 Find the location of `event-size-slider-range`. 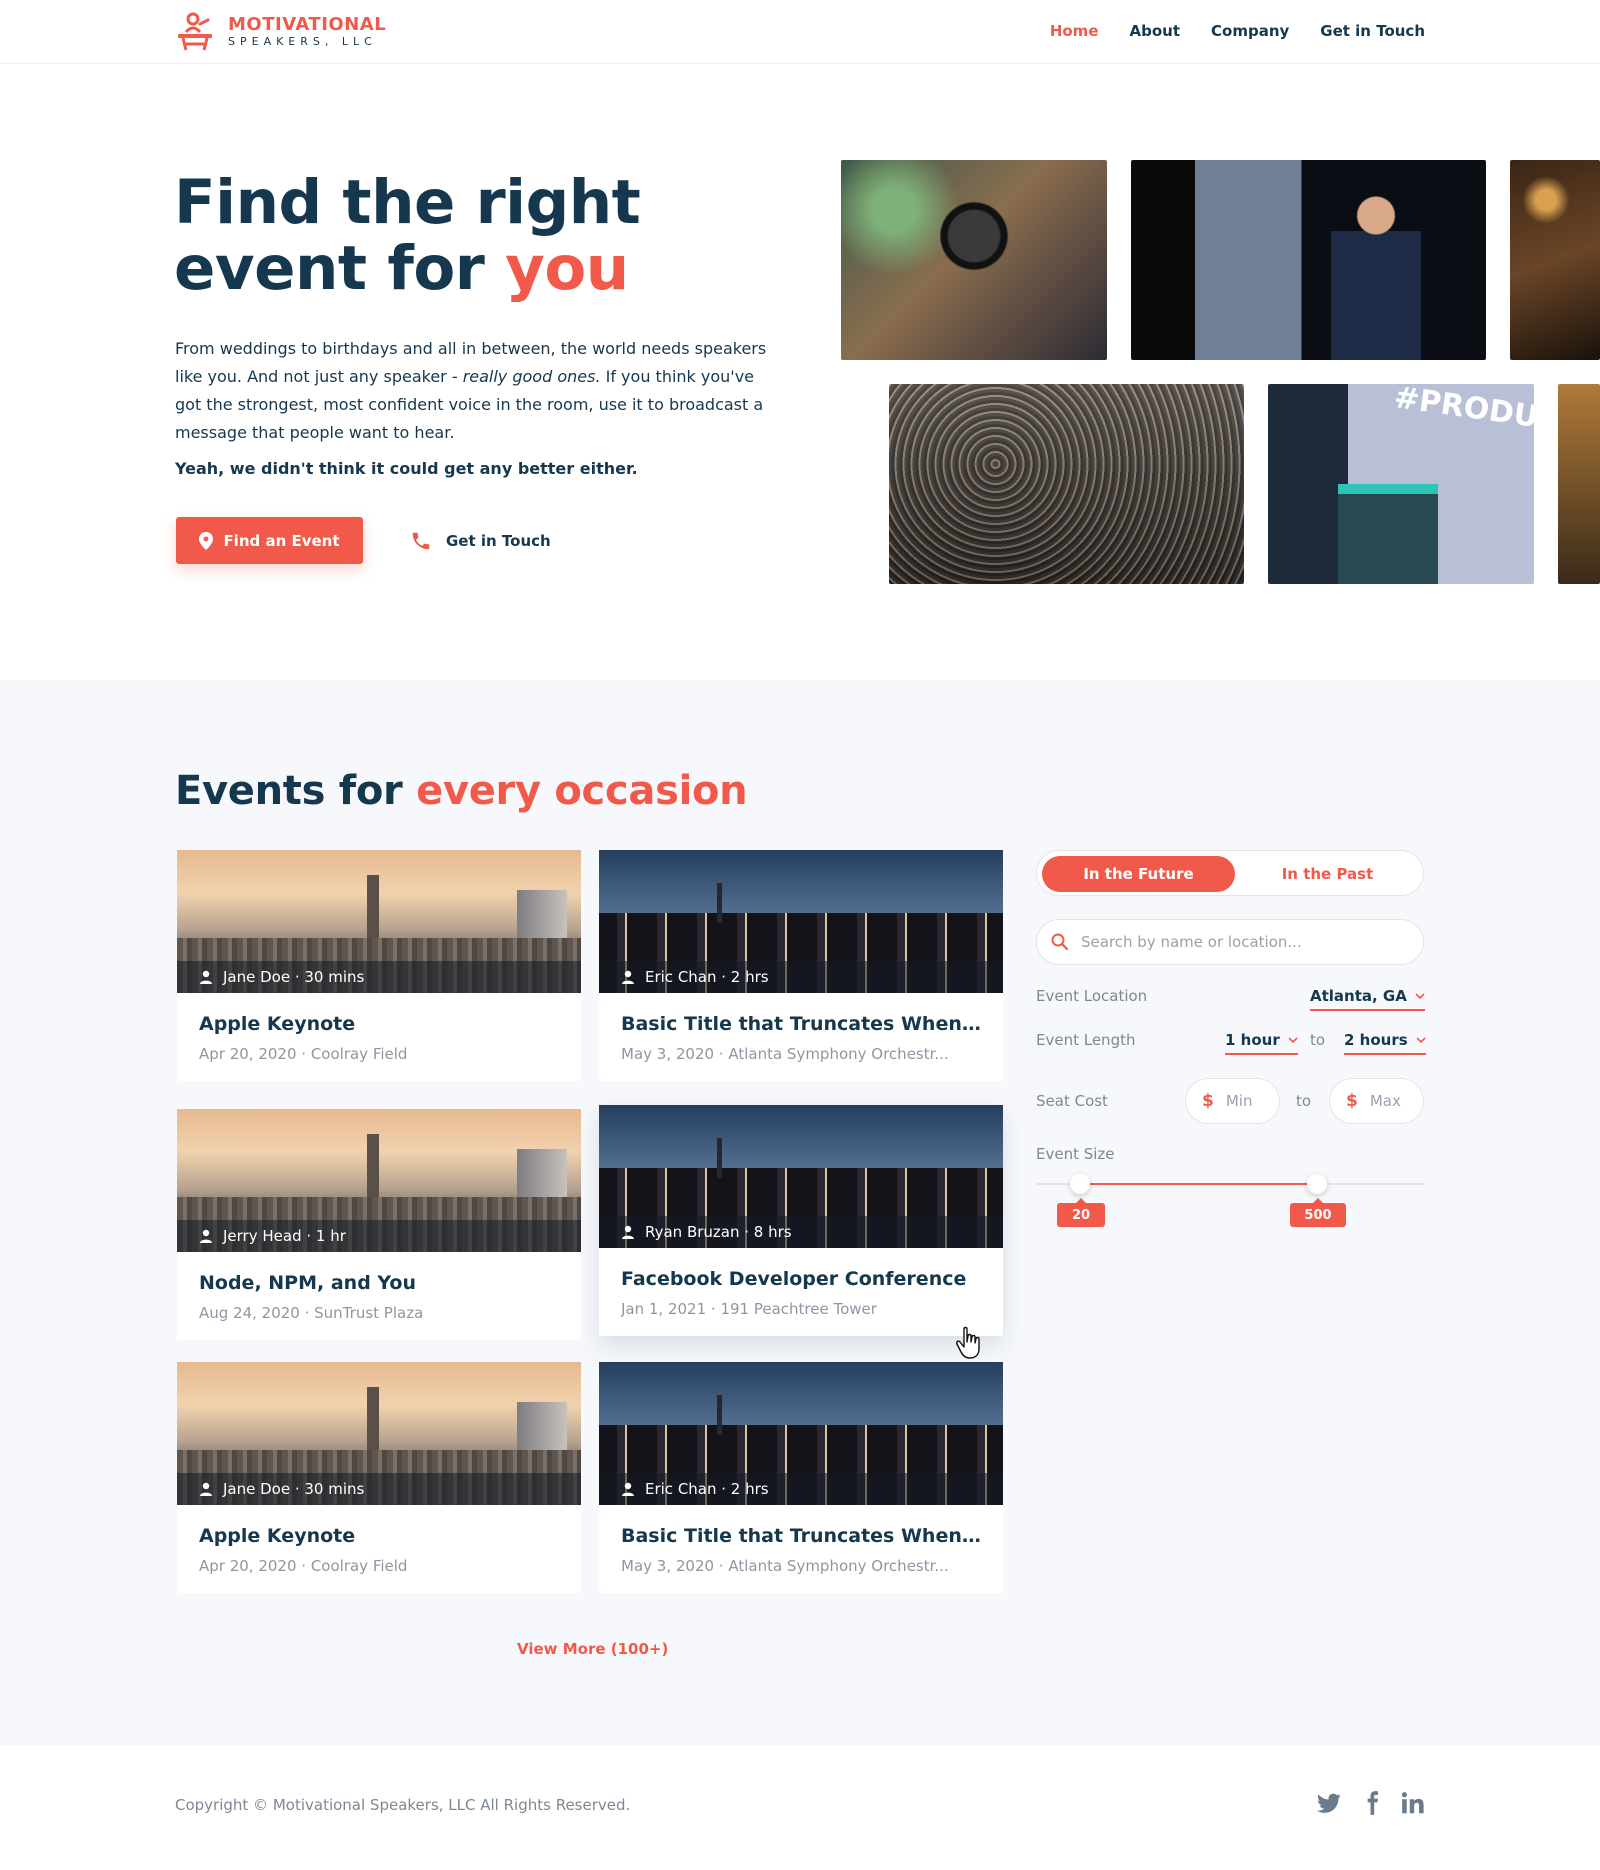

event-size-slider-range is located at coordinates (1198, 1184).